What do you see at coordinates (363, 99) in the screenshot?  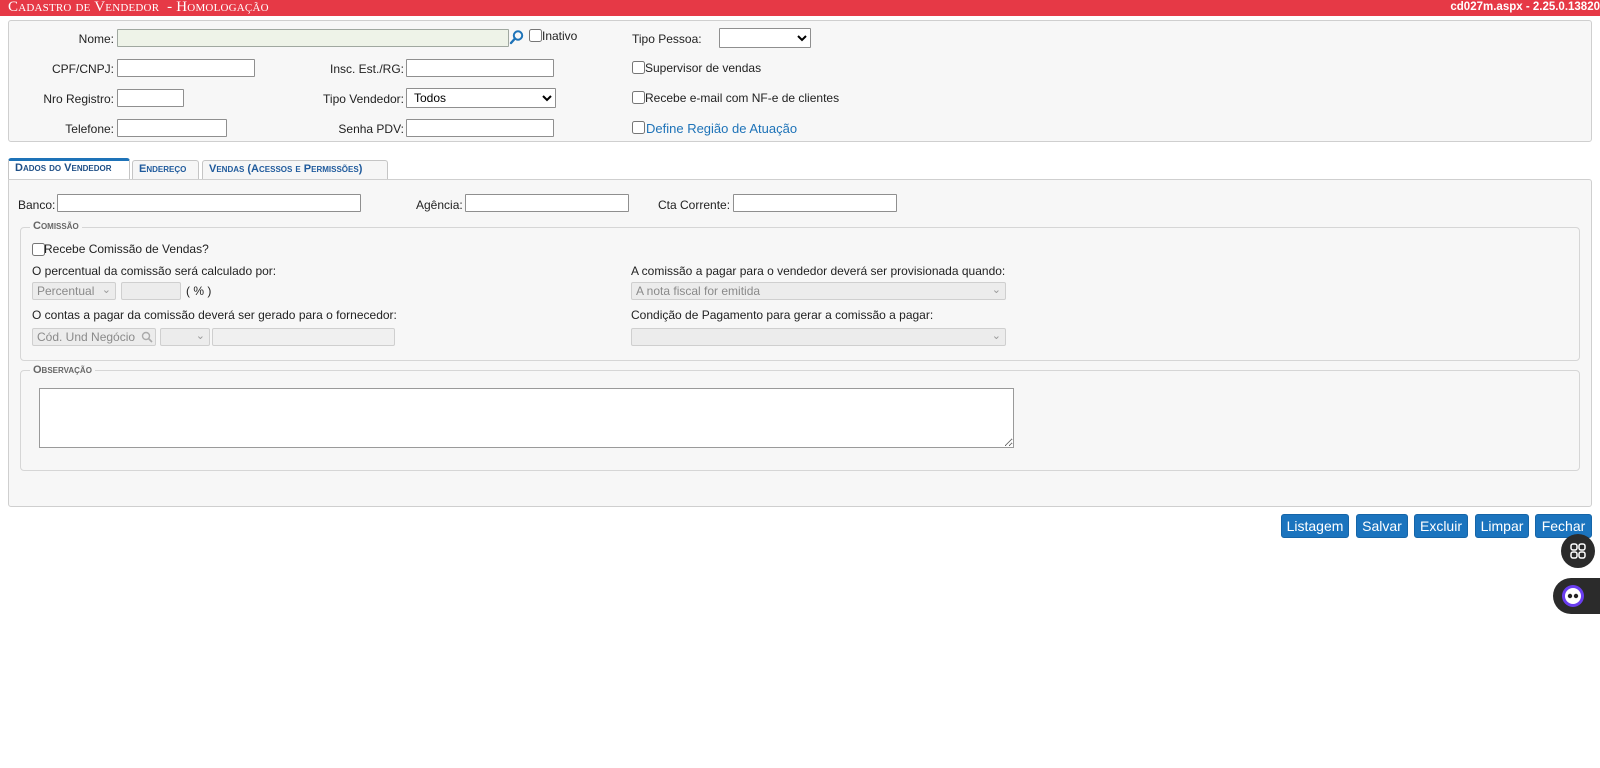 I see `tipo-vendedor-label: Tipo Vendedor:` at bounding box center [363, 99].